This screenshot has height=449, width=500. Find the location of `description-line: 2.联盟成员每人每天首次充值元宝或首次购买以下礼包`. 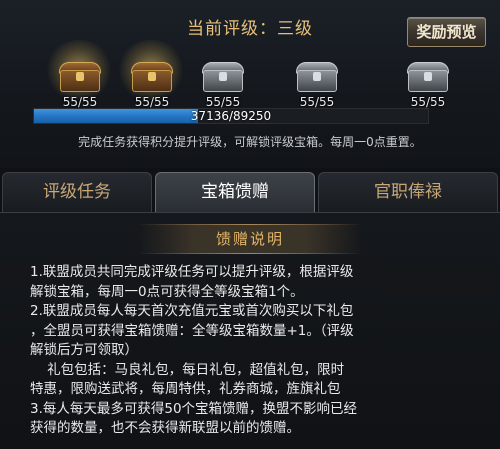

description-line: 2.联盟成员每人每天首次充值元宝或首次购买以下礼包 is located at coordinates (192, 311).